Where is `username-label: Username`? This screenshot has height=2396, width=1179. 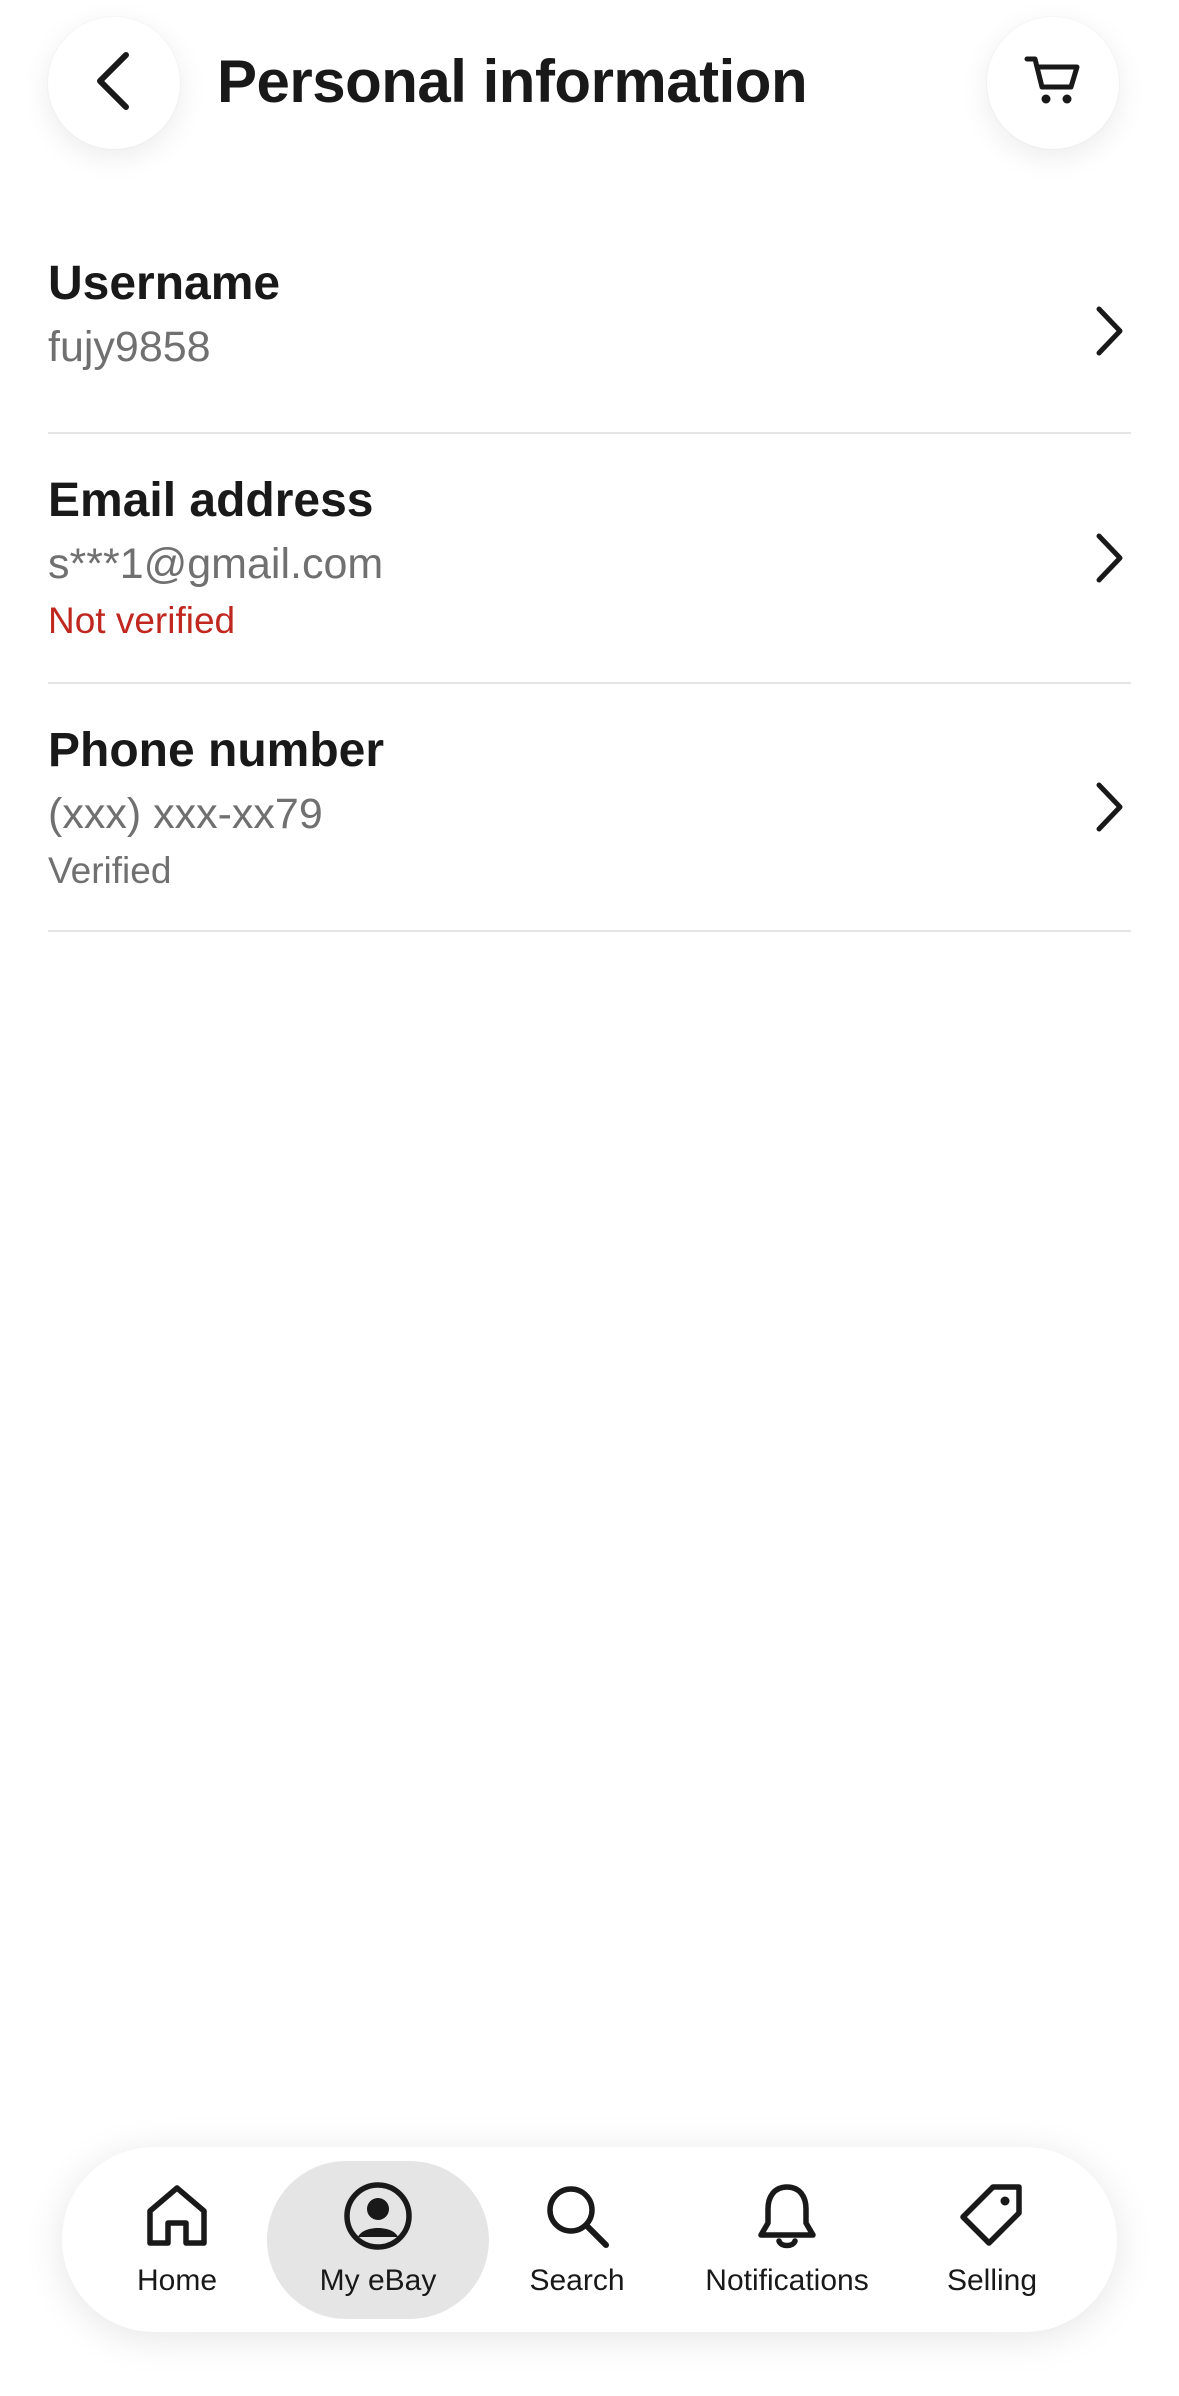 username-label: Username is located at coordinates (164, 283).